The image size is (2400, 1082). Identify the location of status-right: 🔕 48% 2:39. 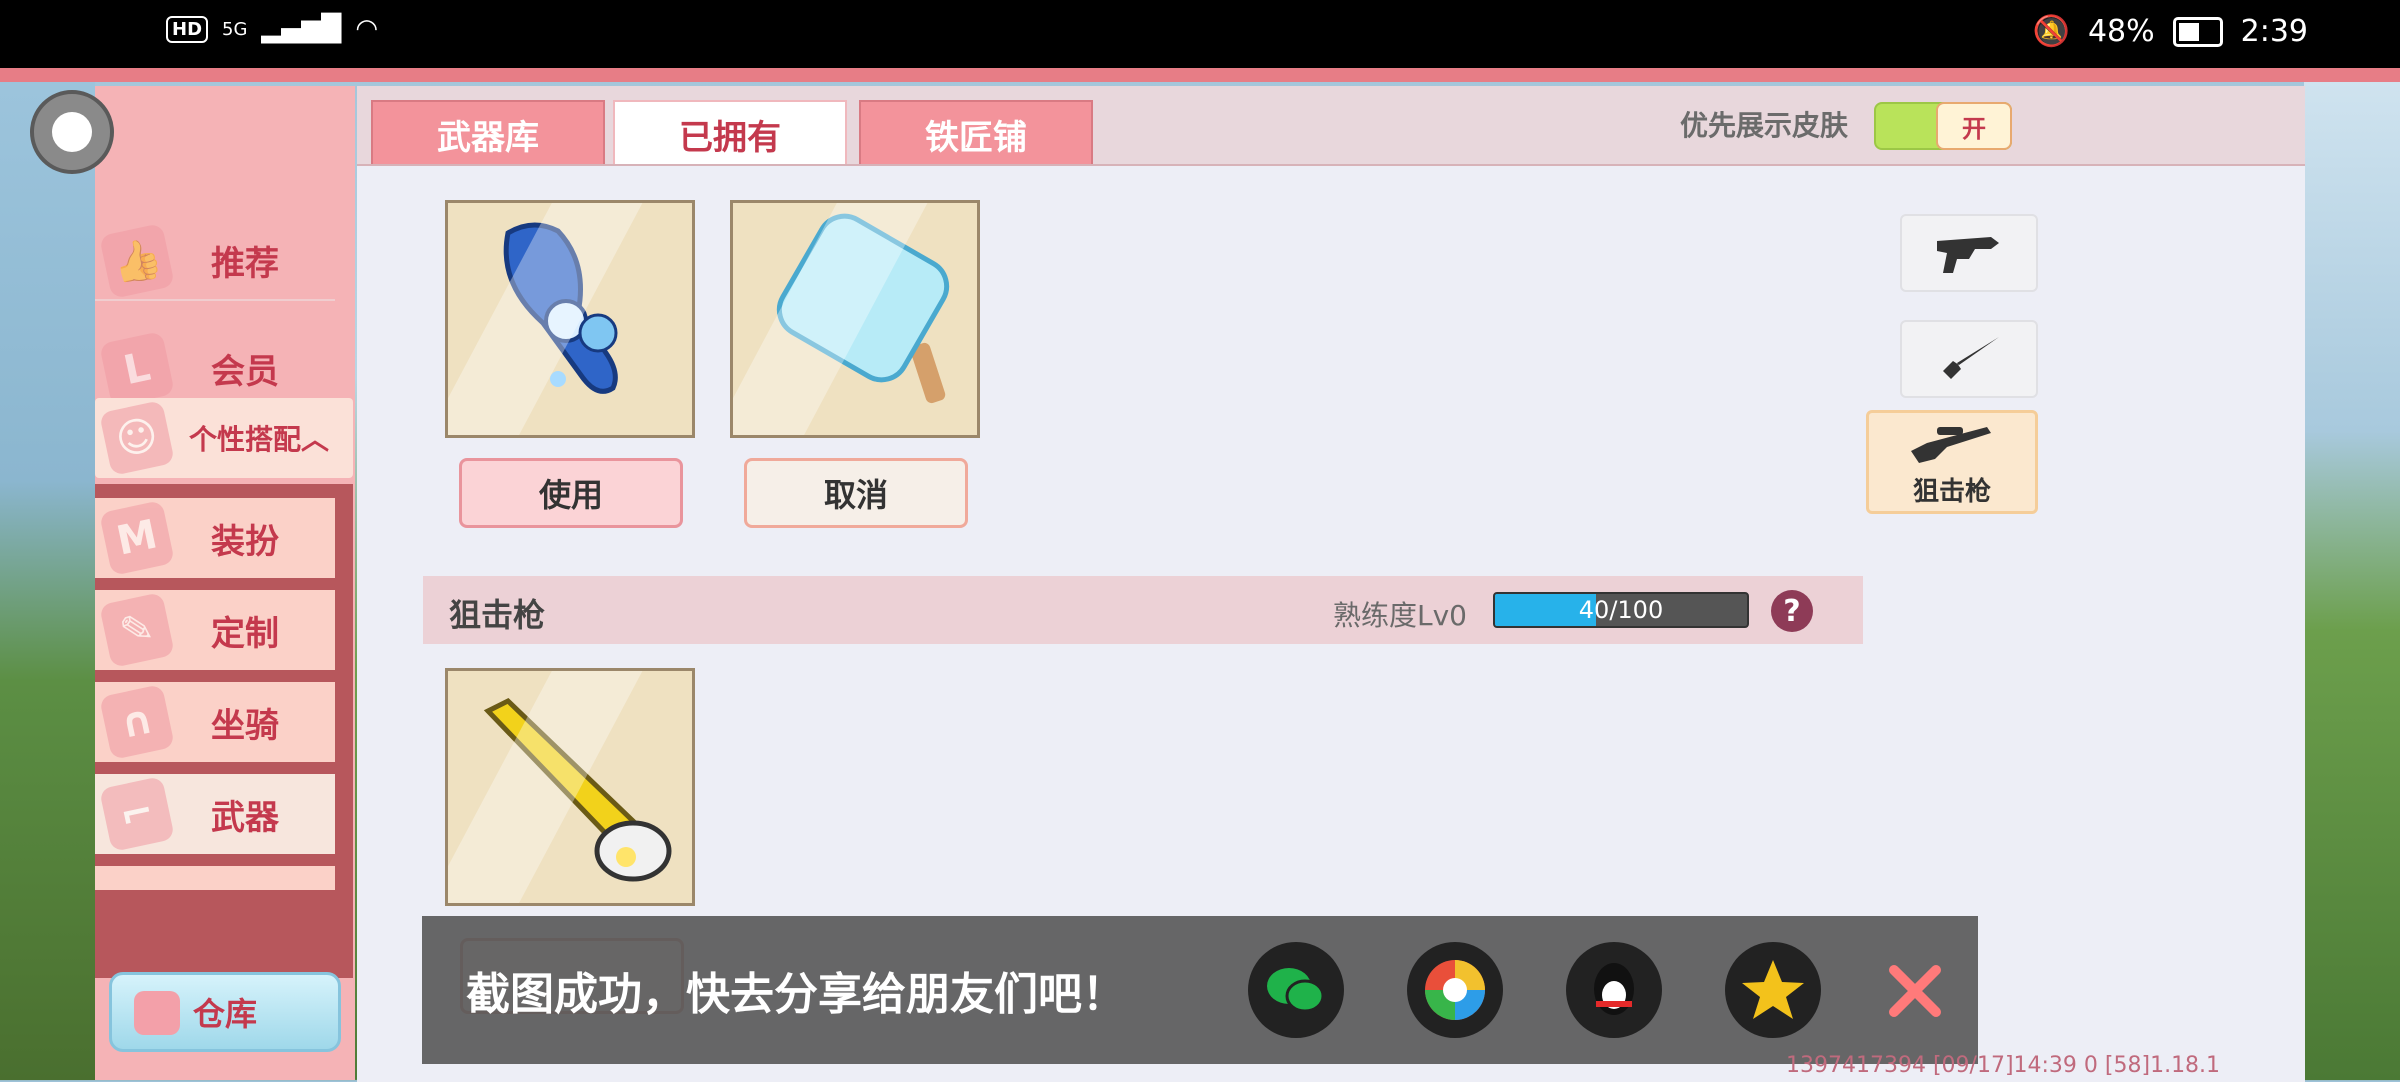
(2170, 31).